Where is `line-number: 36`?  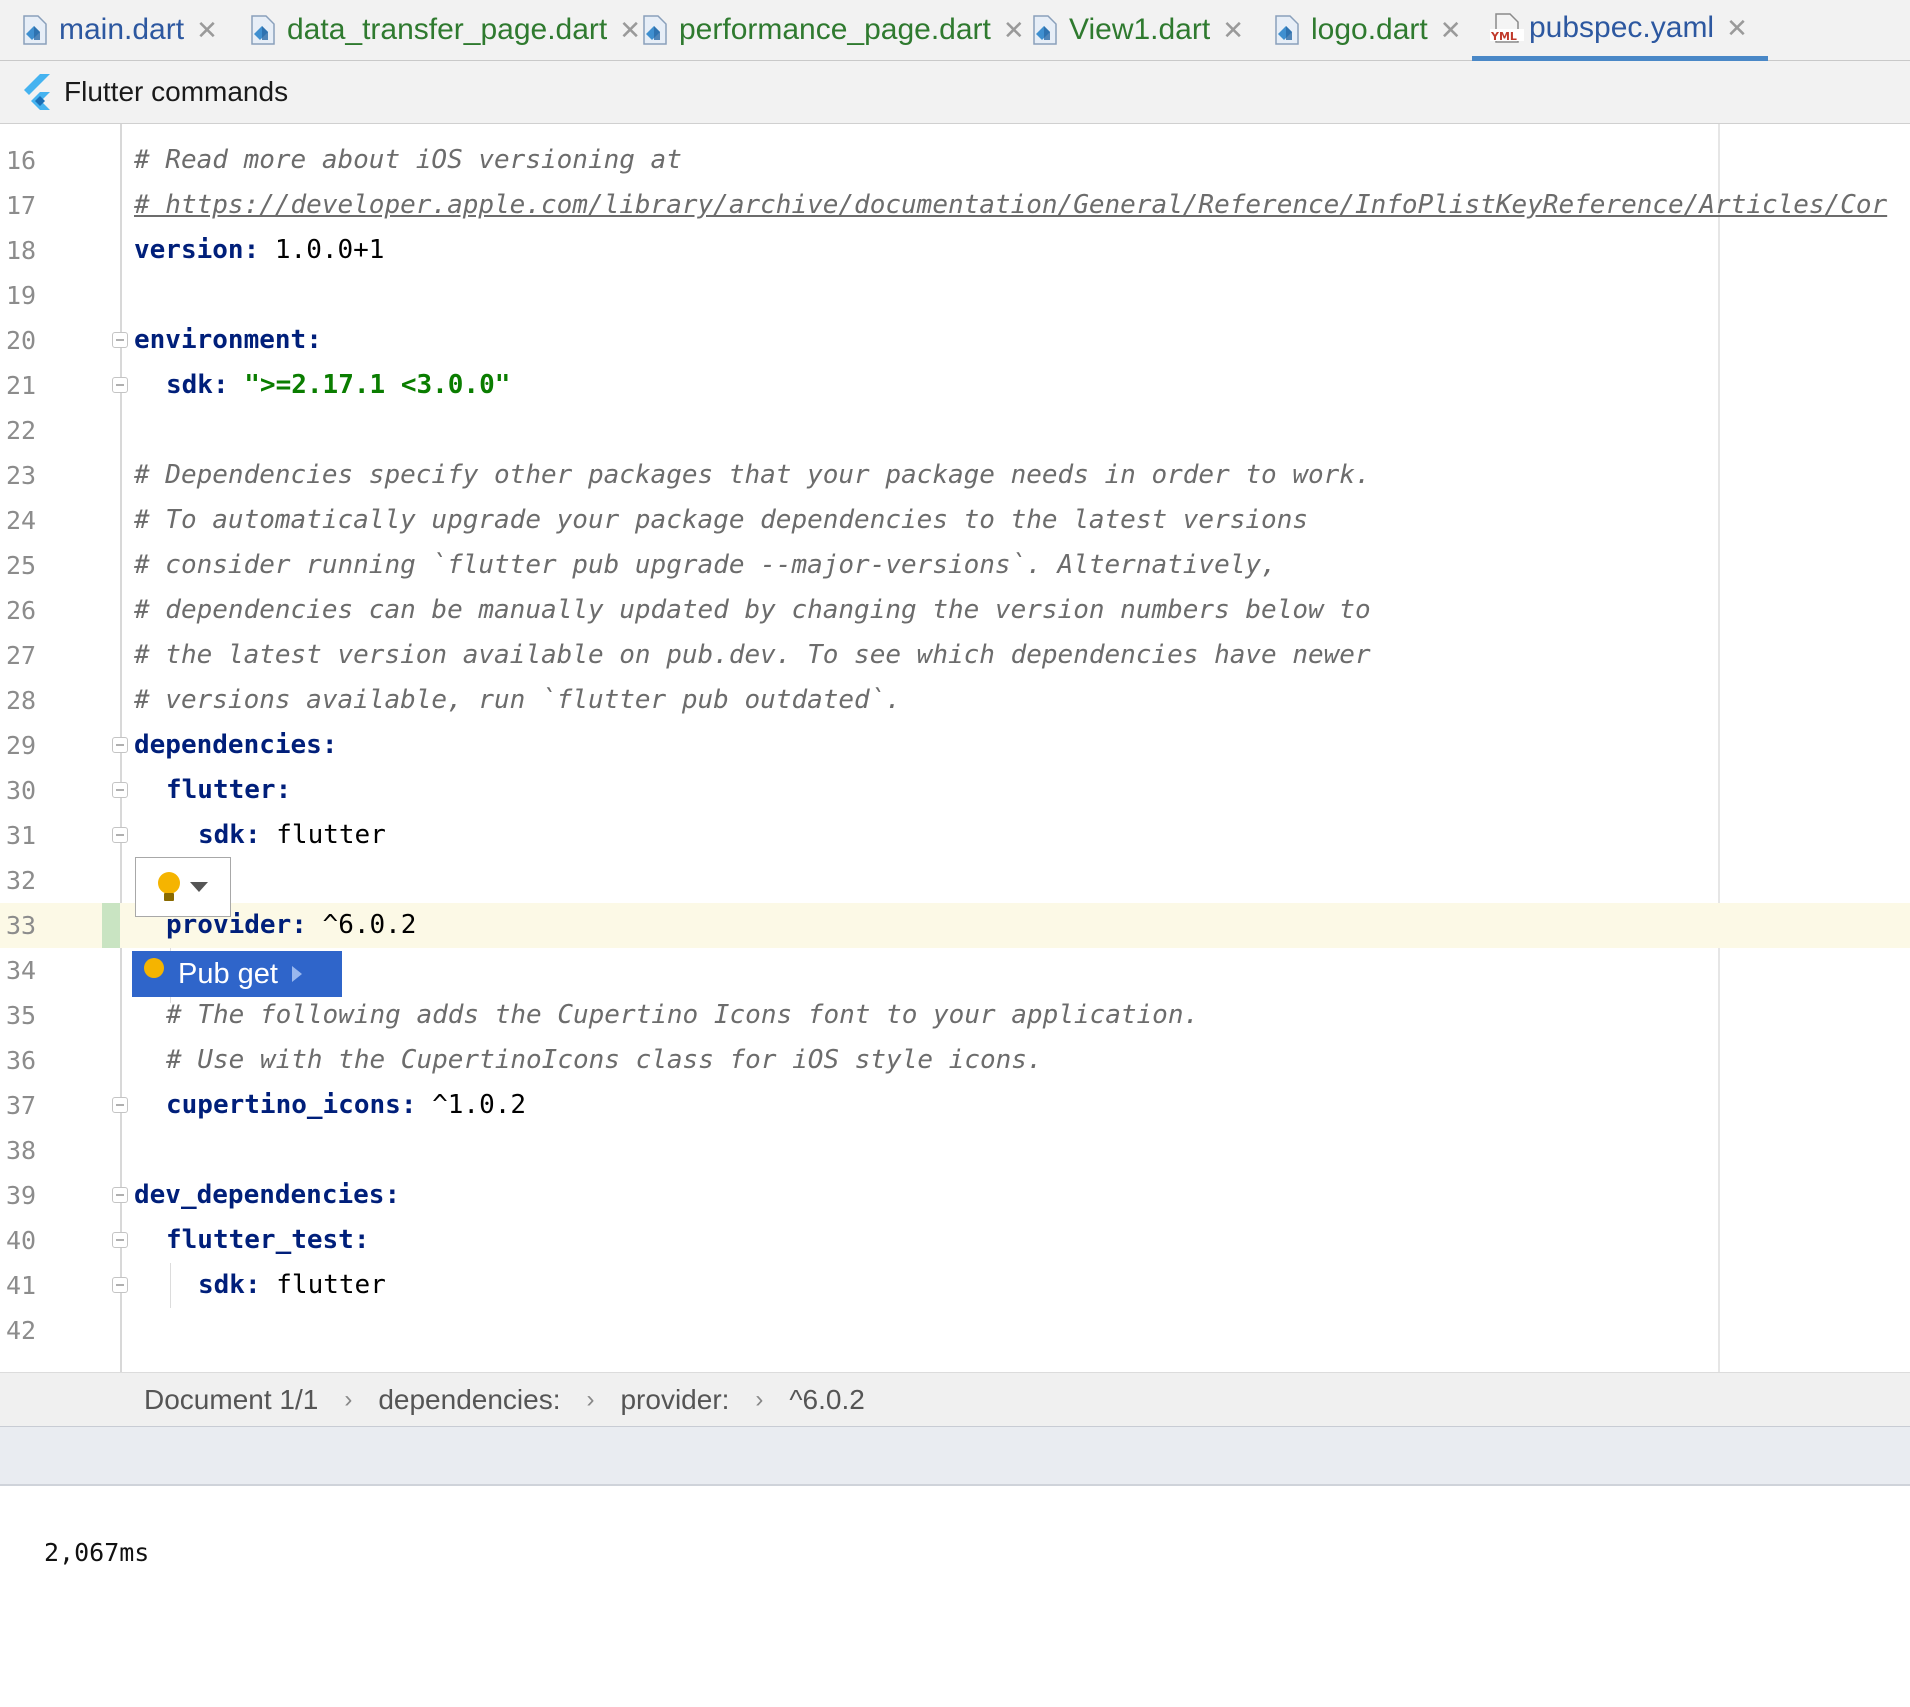
line-number: 36 is located at coordinates (21, 1060).